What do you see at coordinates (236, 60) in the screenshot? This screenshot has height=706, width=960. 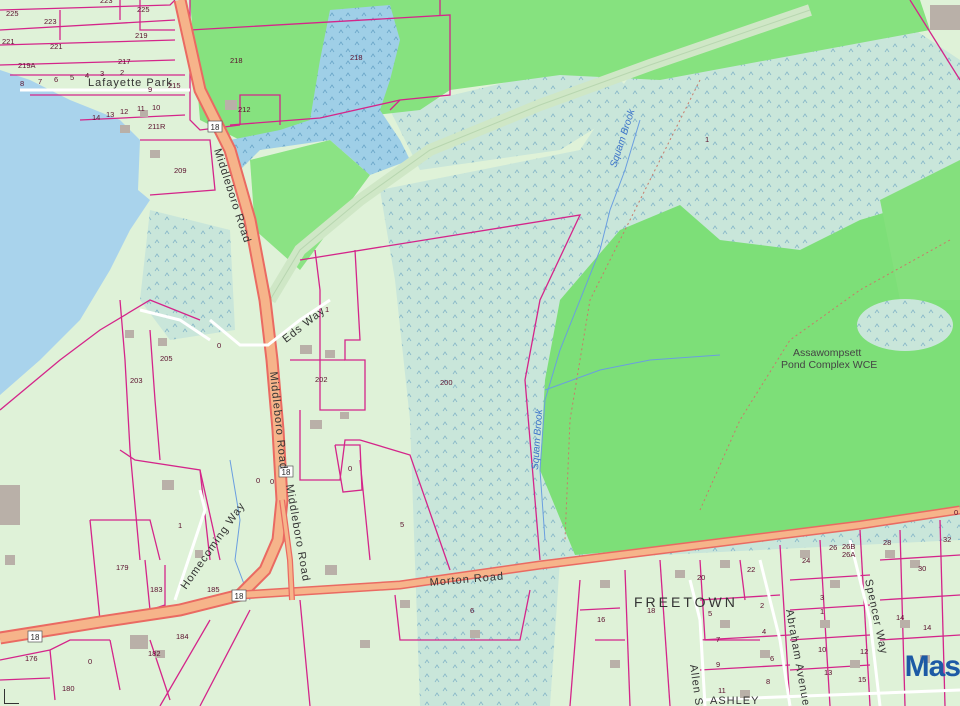 I see `parcel-218-a: 218` at bounding box center [236, 60].